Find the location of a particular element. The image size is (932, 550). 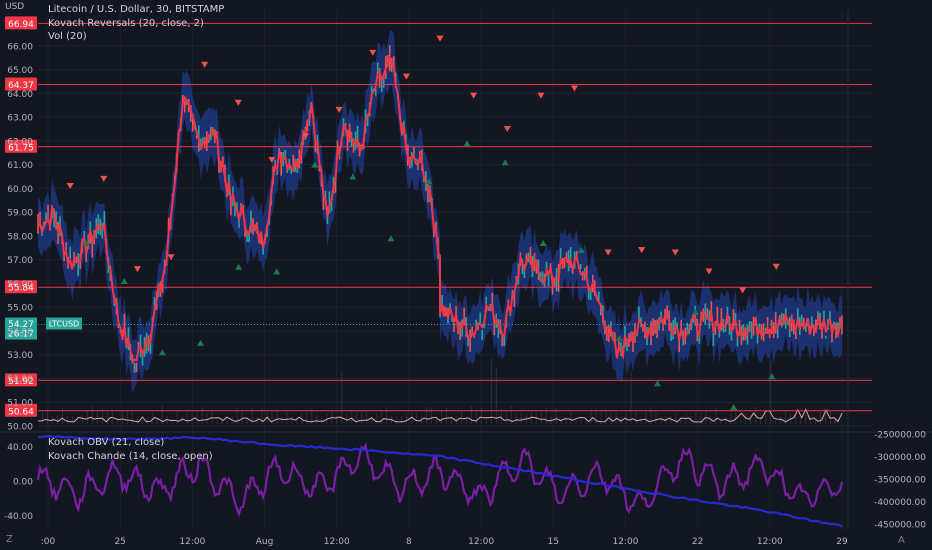

time-tick-label: 29 is located at coordinates (842, 542).